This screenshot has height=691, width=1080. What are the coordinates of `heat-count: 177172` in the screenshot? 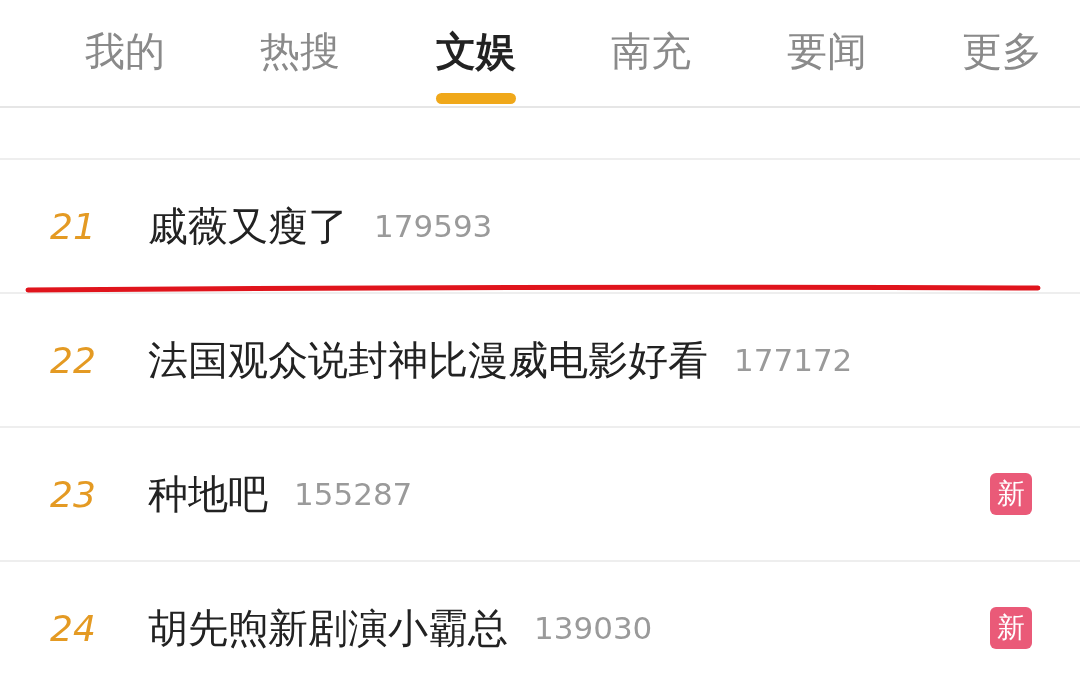 It's located at (793, 360).